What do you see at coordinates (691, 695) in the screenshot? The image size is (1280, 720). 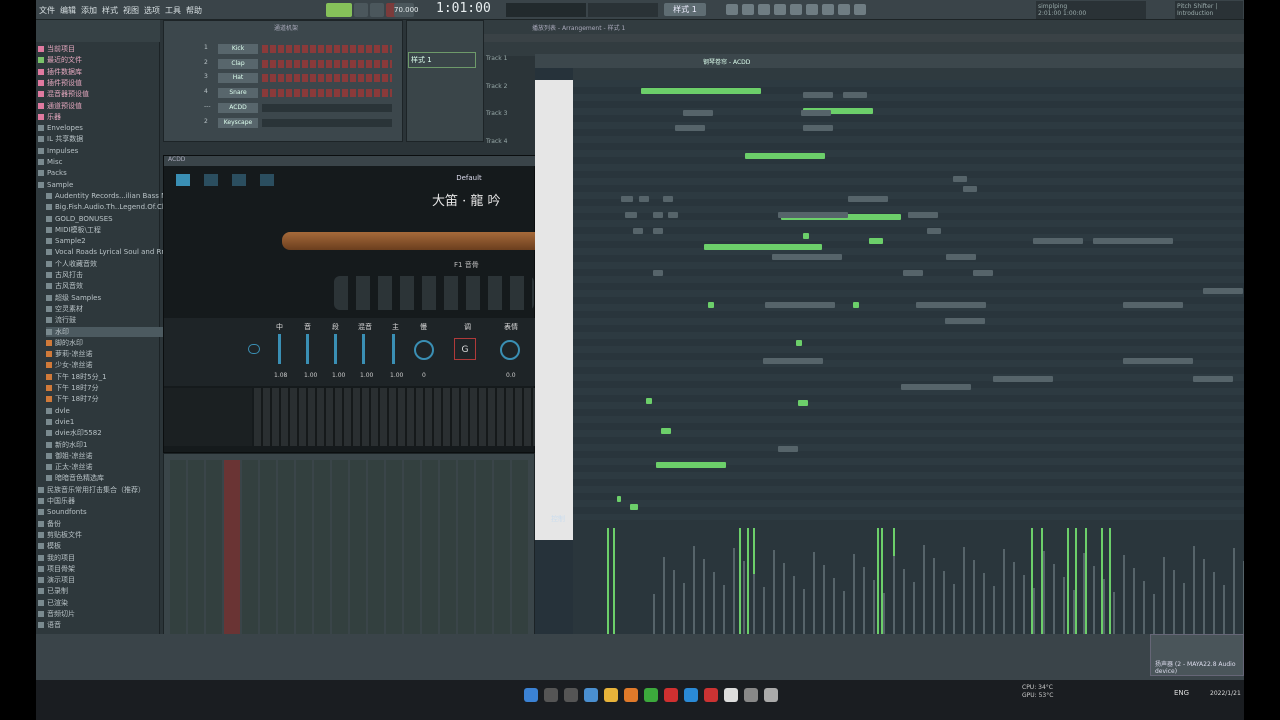 I see `edge-icon` at bounding box center [691, 695].